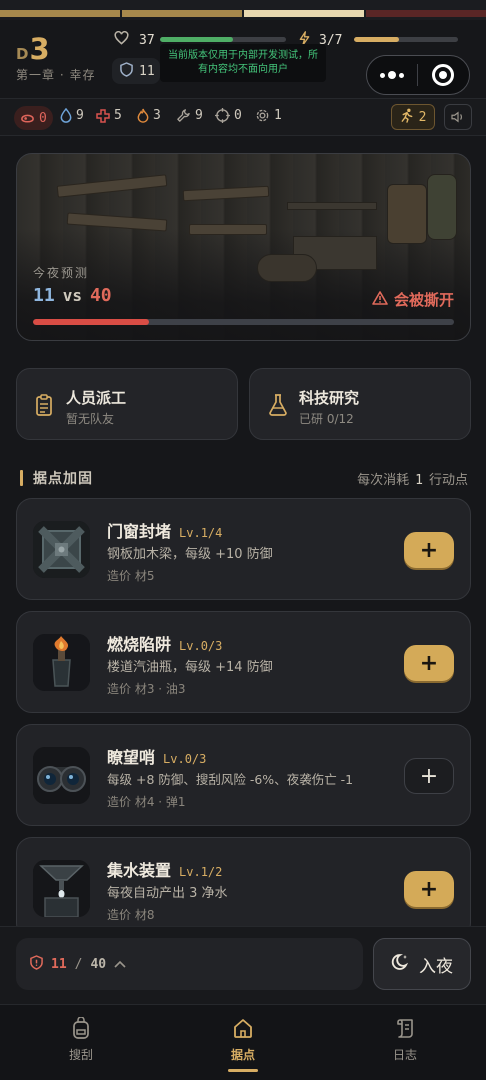  Describe the element at coordinates (190, 554) in the screenshot. I see `upgrade-description: 钢板加木梁，每级 +10 防御` at that location.